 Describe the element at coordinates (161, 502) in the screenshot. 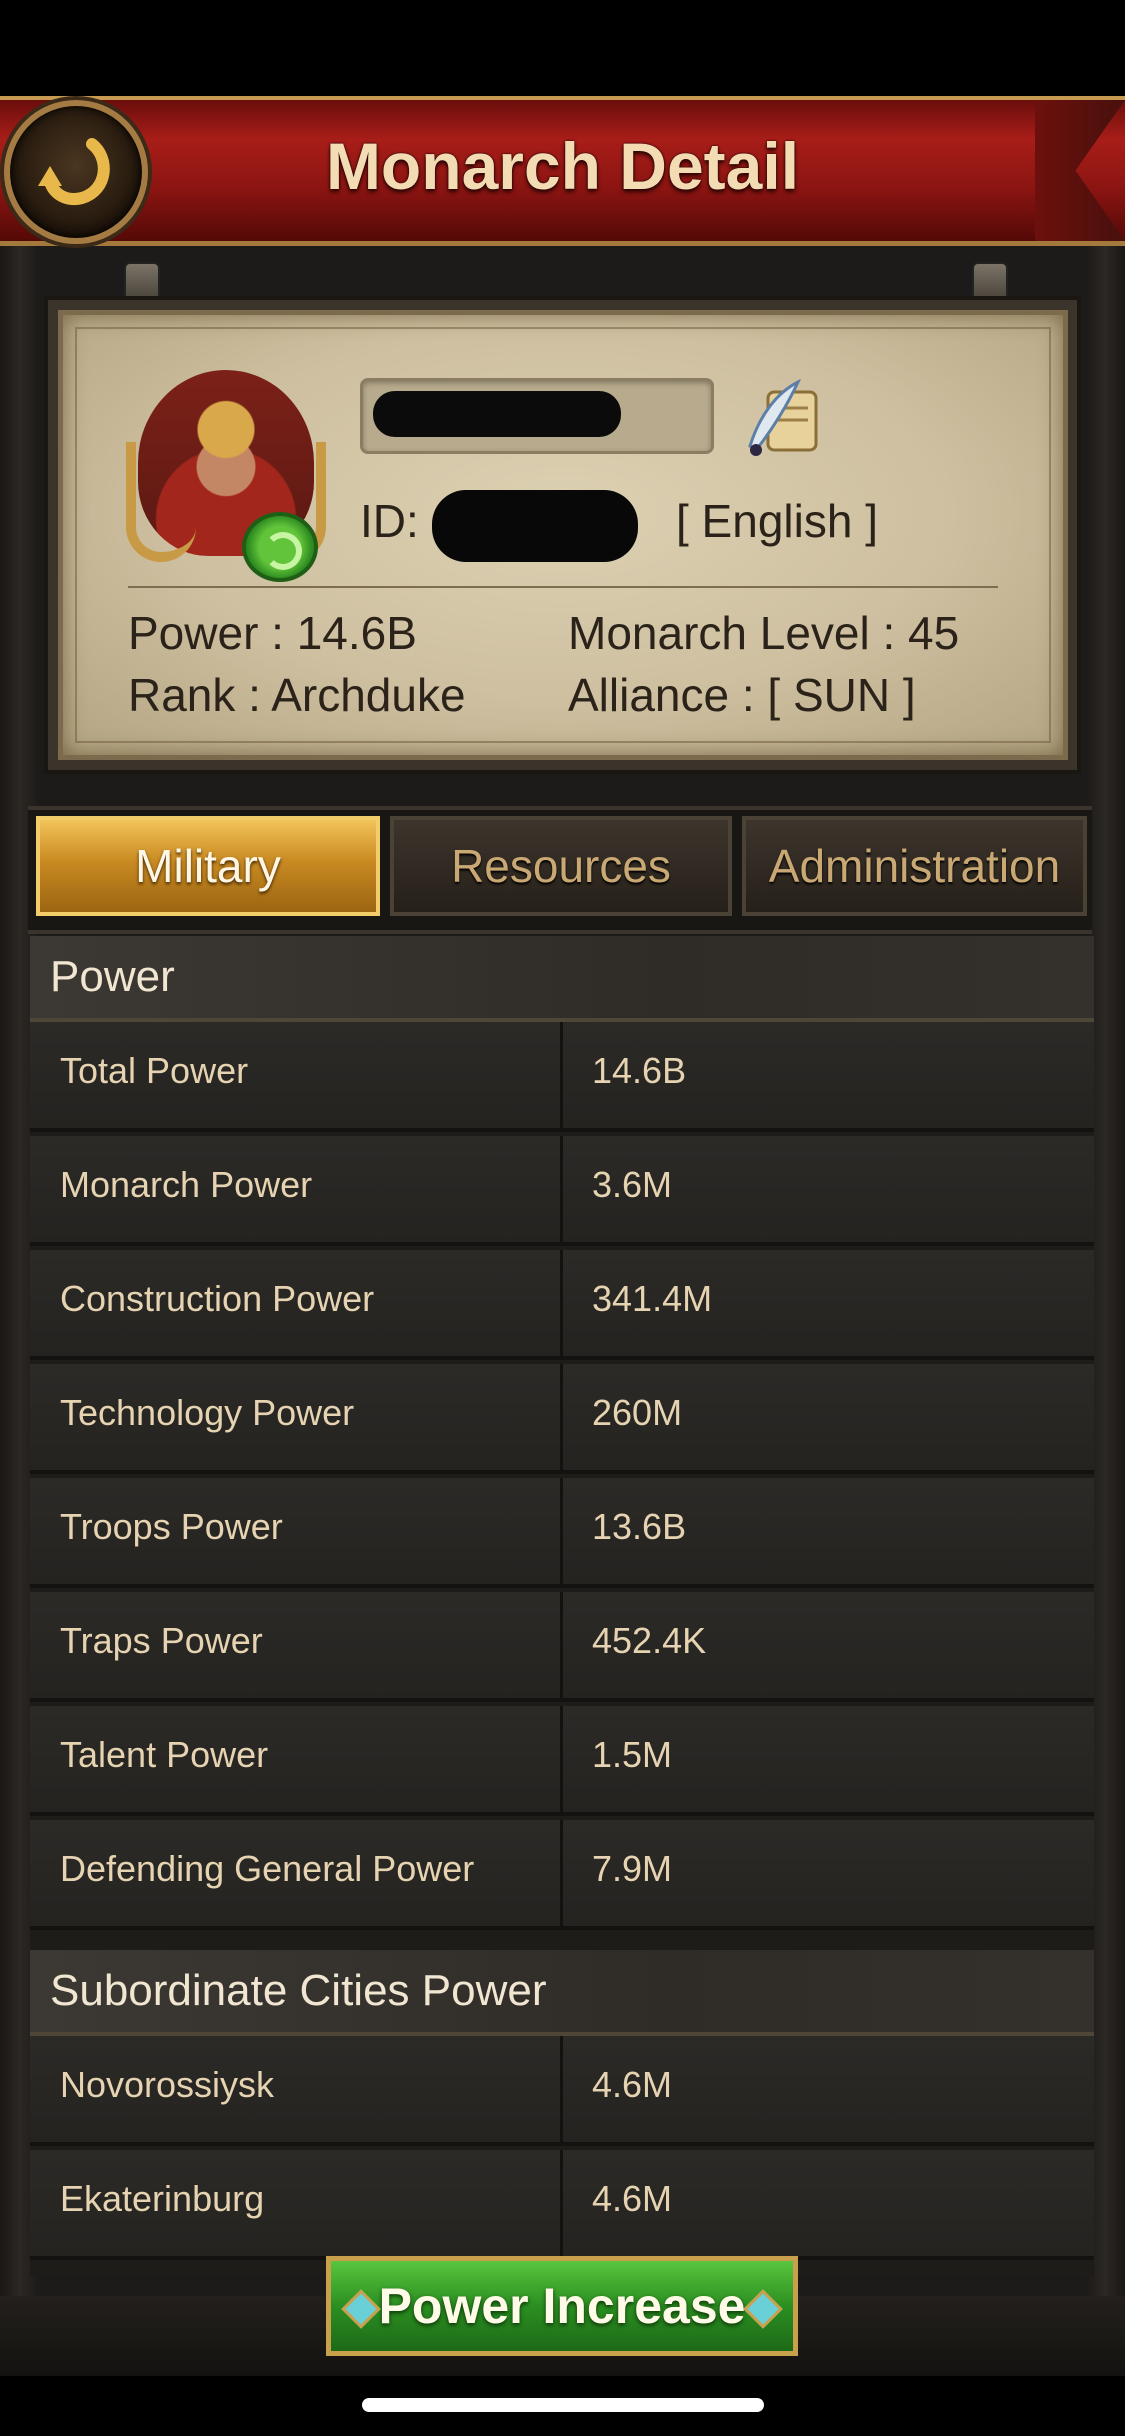

I see `laurel-left` at that location.